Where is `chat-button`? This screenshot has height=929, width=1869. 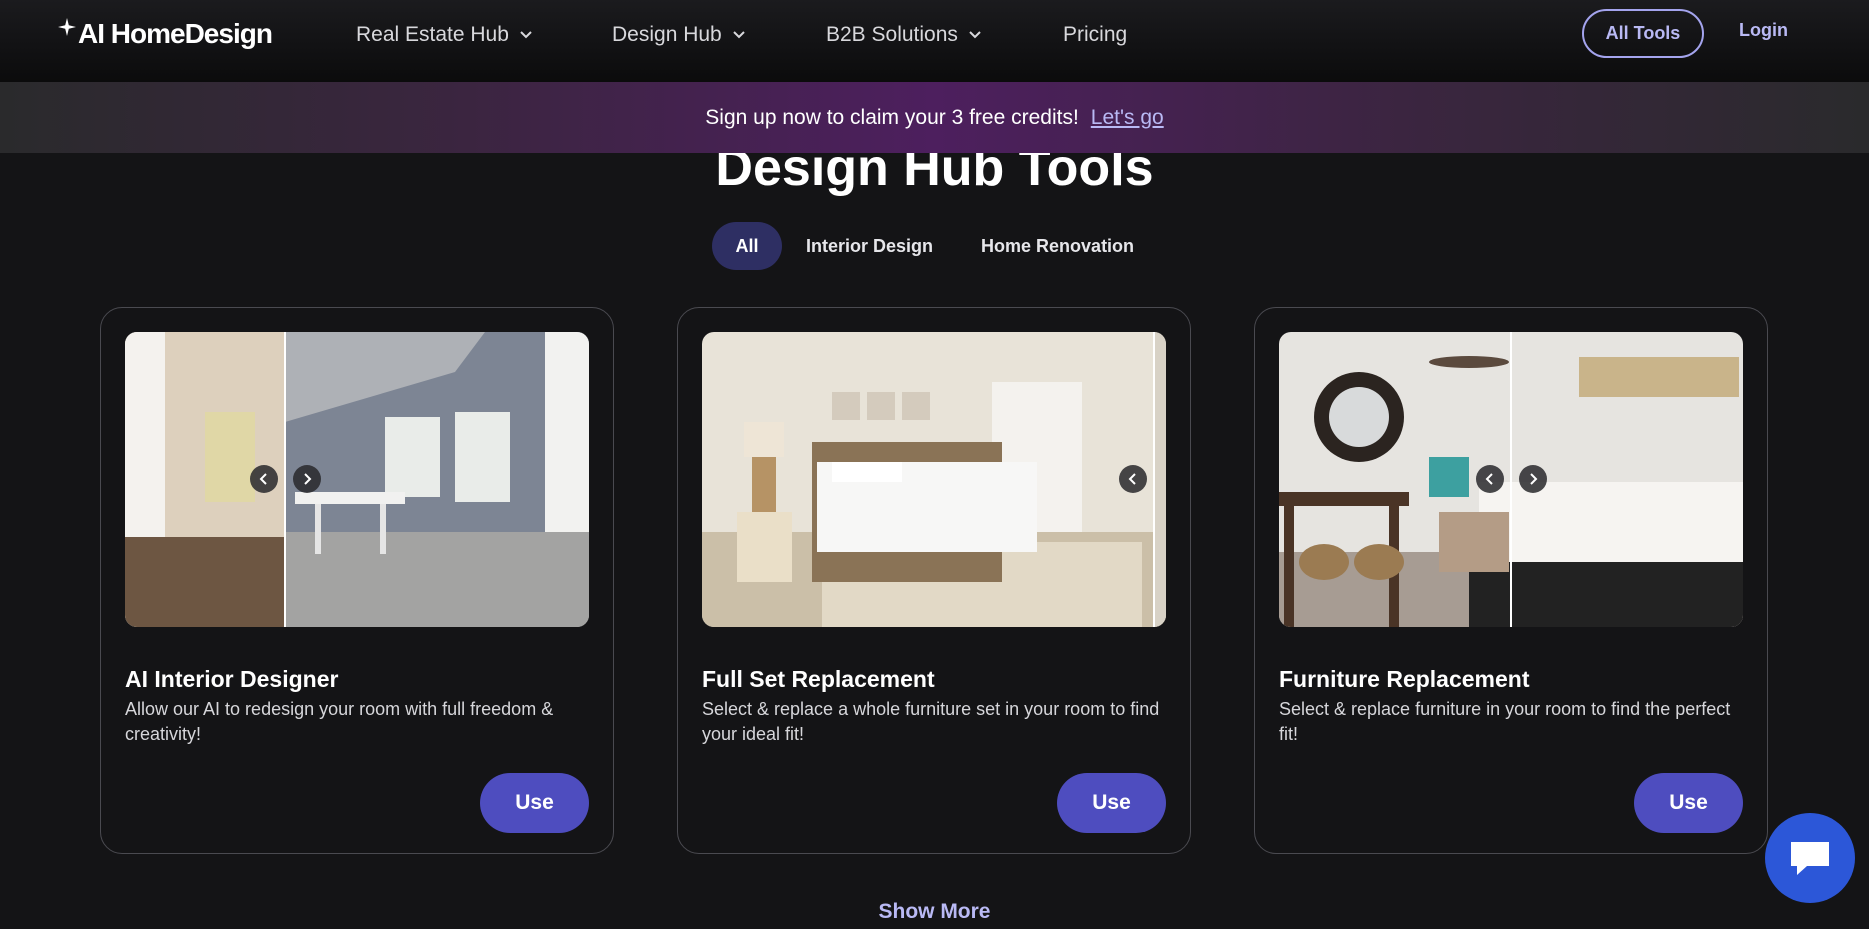 chat-button is located at coordinates (1810, 858).